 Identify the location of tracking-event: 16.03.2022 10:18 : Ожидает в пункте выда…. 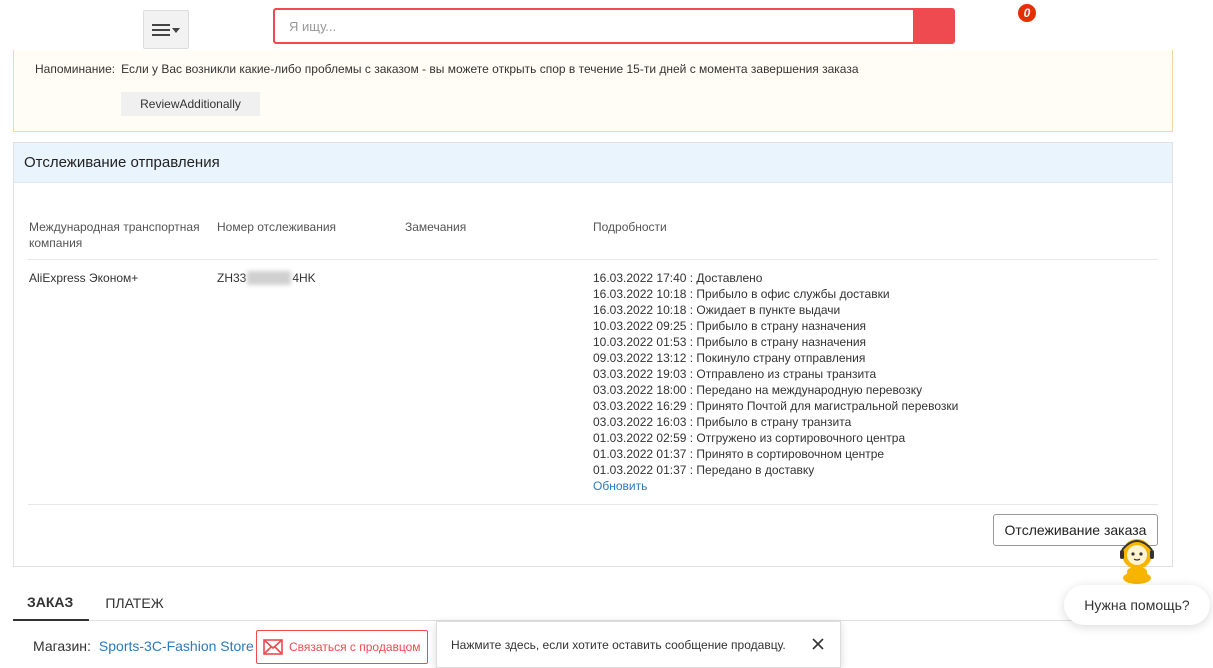
(717, 310).